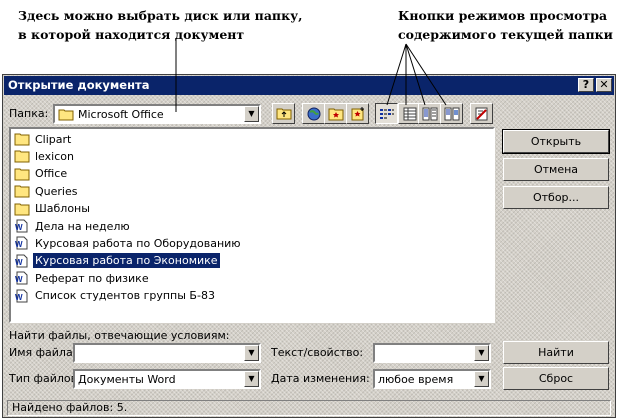 The image size is (618, 420). I want to click on file-name: Дела на неделю, so click(82, 226).